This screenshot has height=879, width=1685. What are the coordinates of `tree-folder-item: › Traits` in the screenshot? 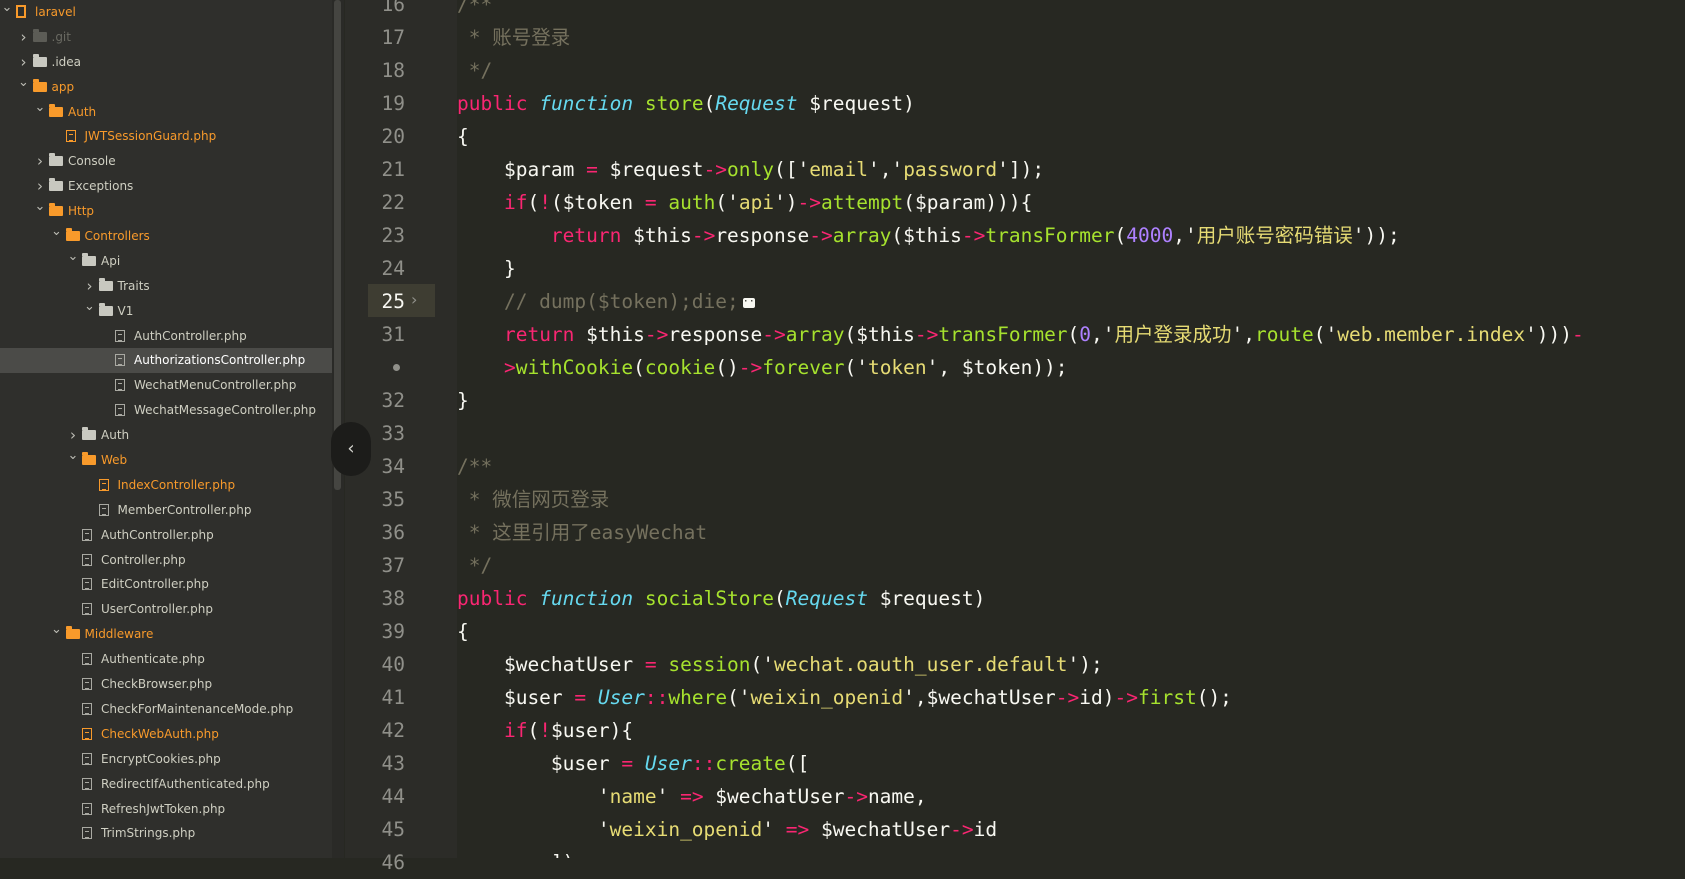 It's located at (166, 286).